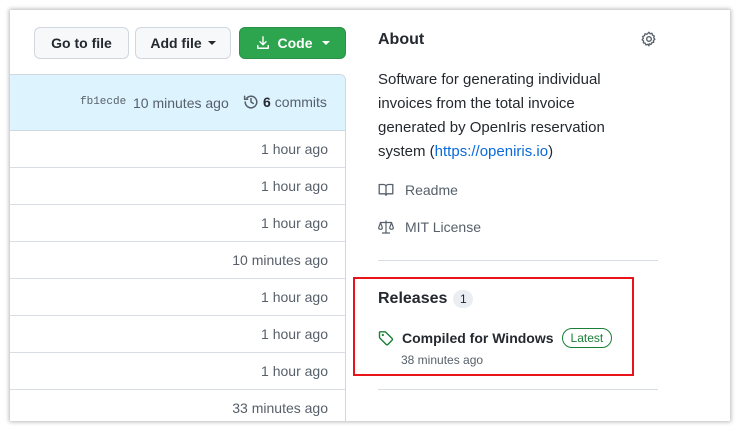  I want to click on commit-time: 10 minutes ago, so click(181, 103).